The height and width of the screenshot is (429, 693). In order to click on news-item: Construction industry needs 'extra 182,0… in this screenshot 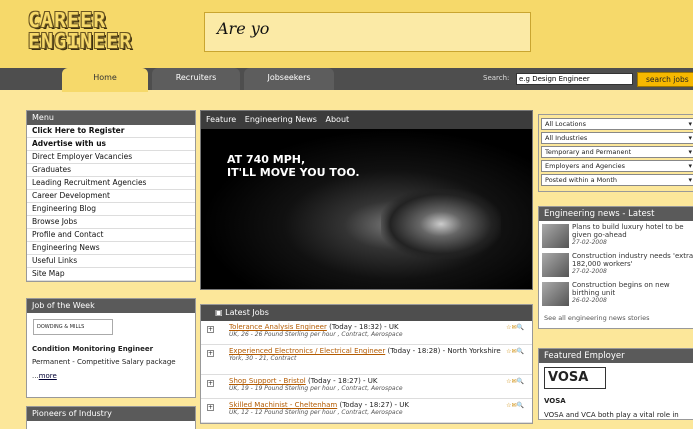, I will do `click(616, 264)`.